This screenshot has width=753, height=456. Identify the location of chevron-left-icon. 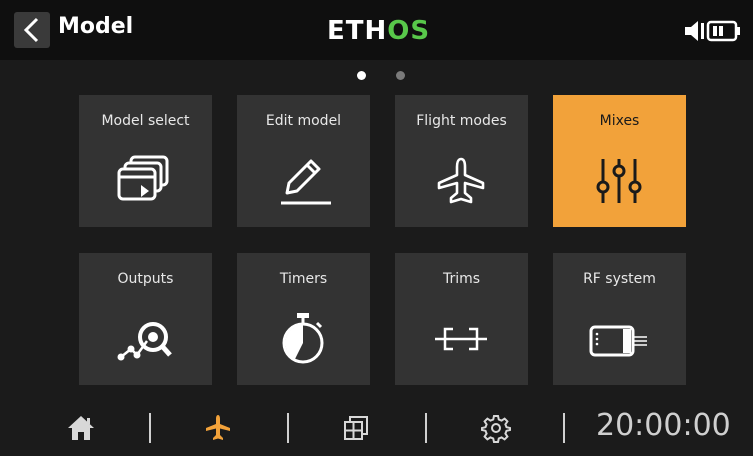
(31, 30).